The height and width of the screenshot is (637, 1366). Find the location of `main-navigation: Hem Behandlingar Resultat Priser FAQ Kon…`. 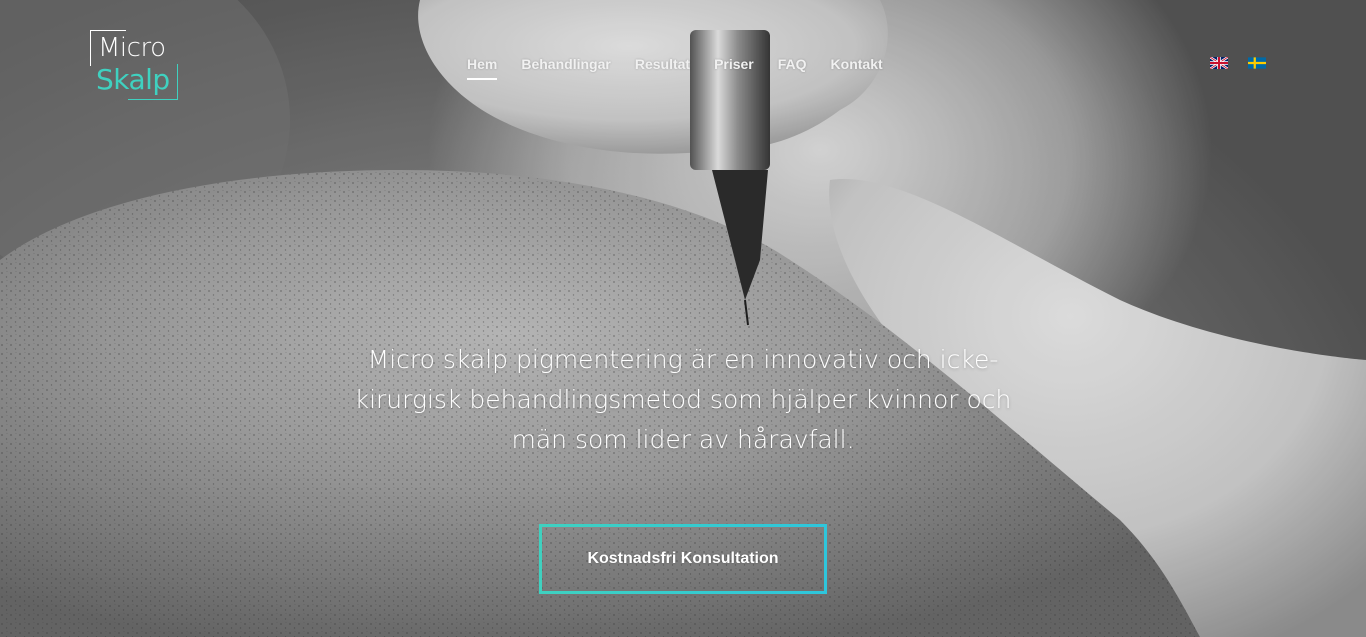

main-navigation: Hem Behandlingar Resultat Priser FAQ Kon… is located at coordinates (687, 68).